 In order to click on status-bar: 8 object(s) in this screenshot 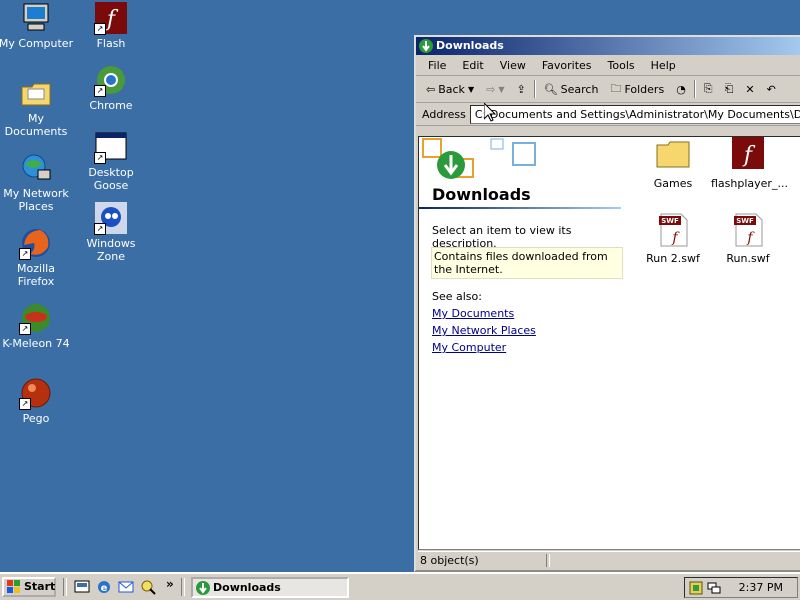, I will do `click(609, 560)`.